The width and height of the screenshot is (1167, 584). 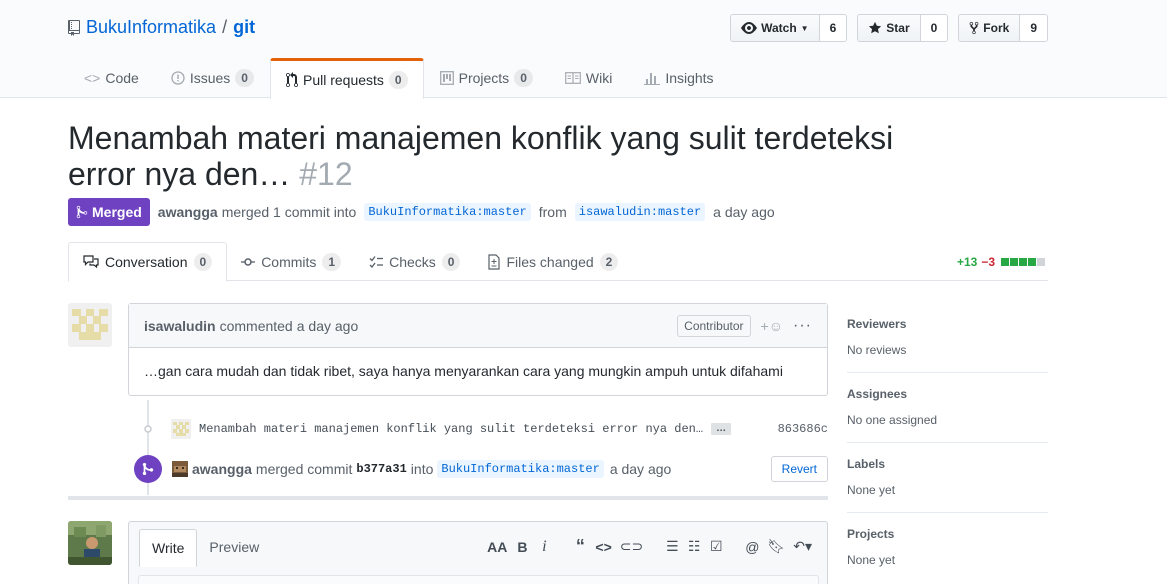 I want to click on diffstat-added: +13, so click(x=967, y=262).